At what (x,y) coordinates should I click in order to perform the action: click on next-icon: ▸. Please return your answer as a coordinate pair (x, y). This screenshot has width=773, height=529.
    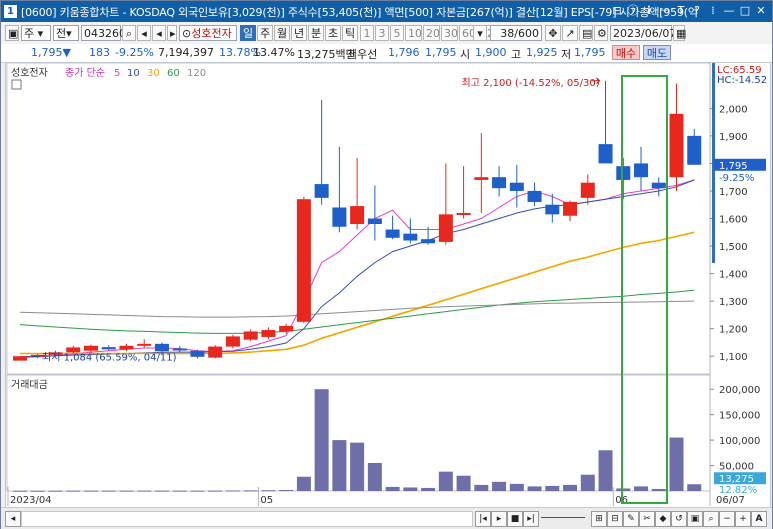
    Looking at the image, I should click on (499, 519).